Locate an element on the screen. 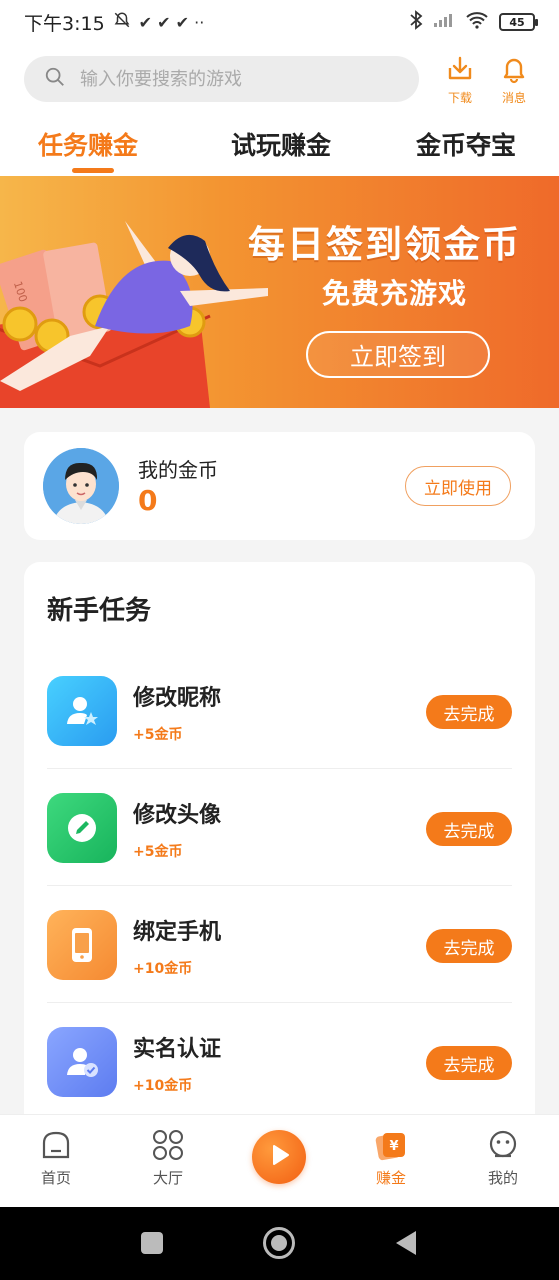 Image resolution: width=559 pixels, height=1280 pixels. nav-home-label: 首页 is located at coordinates (55, 1178).